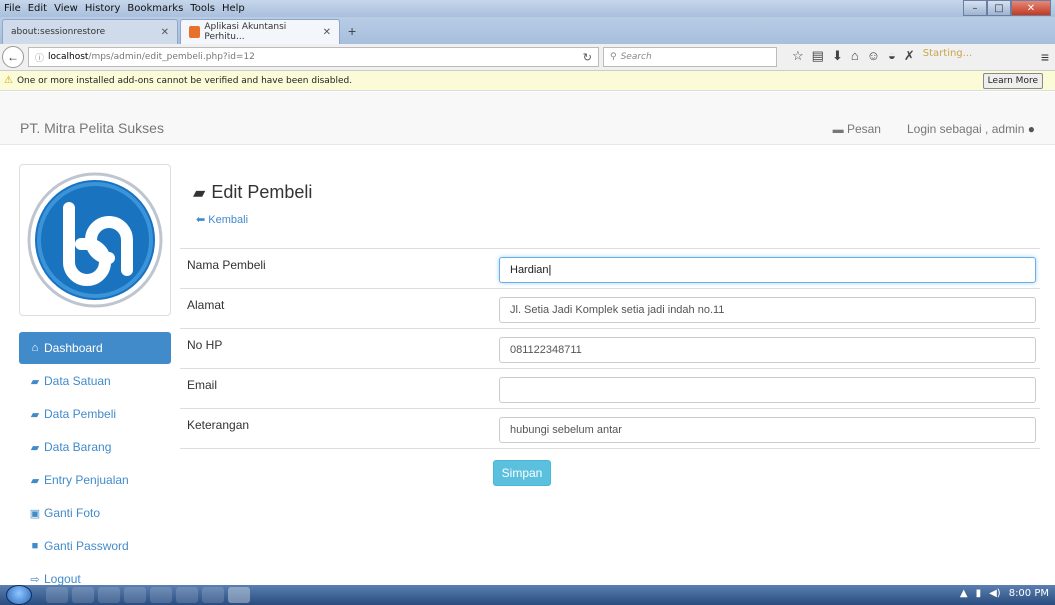  Describe the element at coordinates (352, 31) in the screenshot. I see `new-tab-icon: +` at that location.